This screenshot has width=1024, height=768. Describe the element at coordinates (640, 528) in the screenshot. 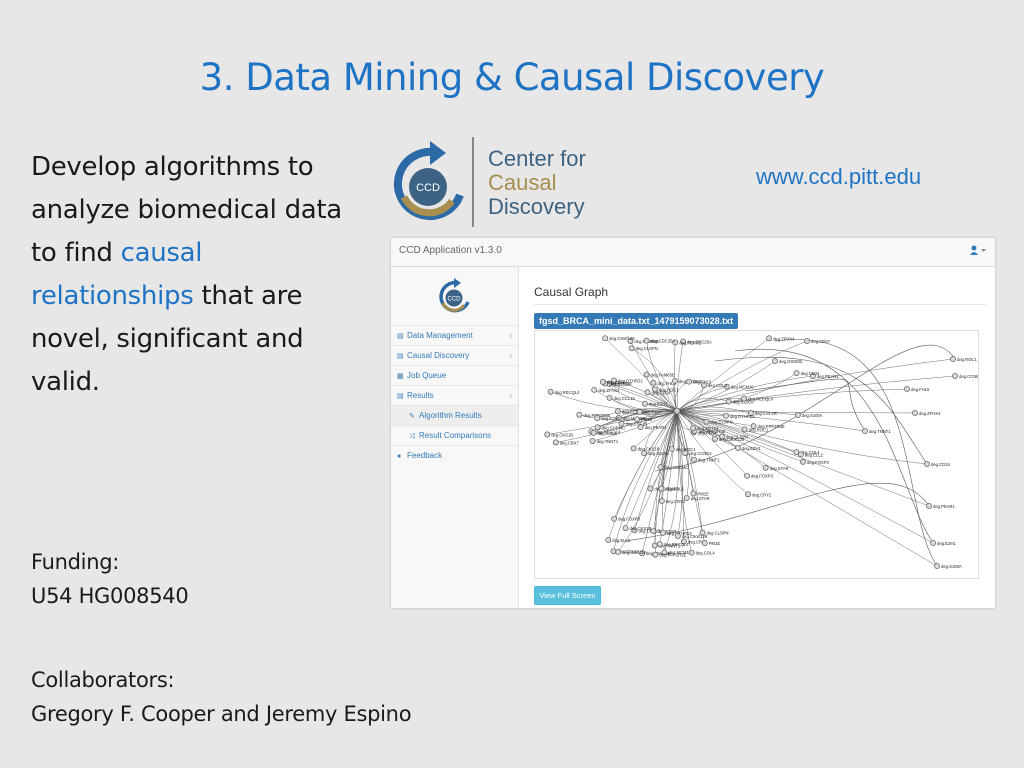

I see `graph-node-label: deg.CKS1B` at that location.